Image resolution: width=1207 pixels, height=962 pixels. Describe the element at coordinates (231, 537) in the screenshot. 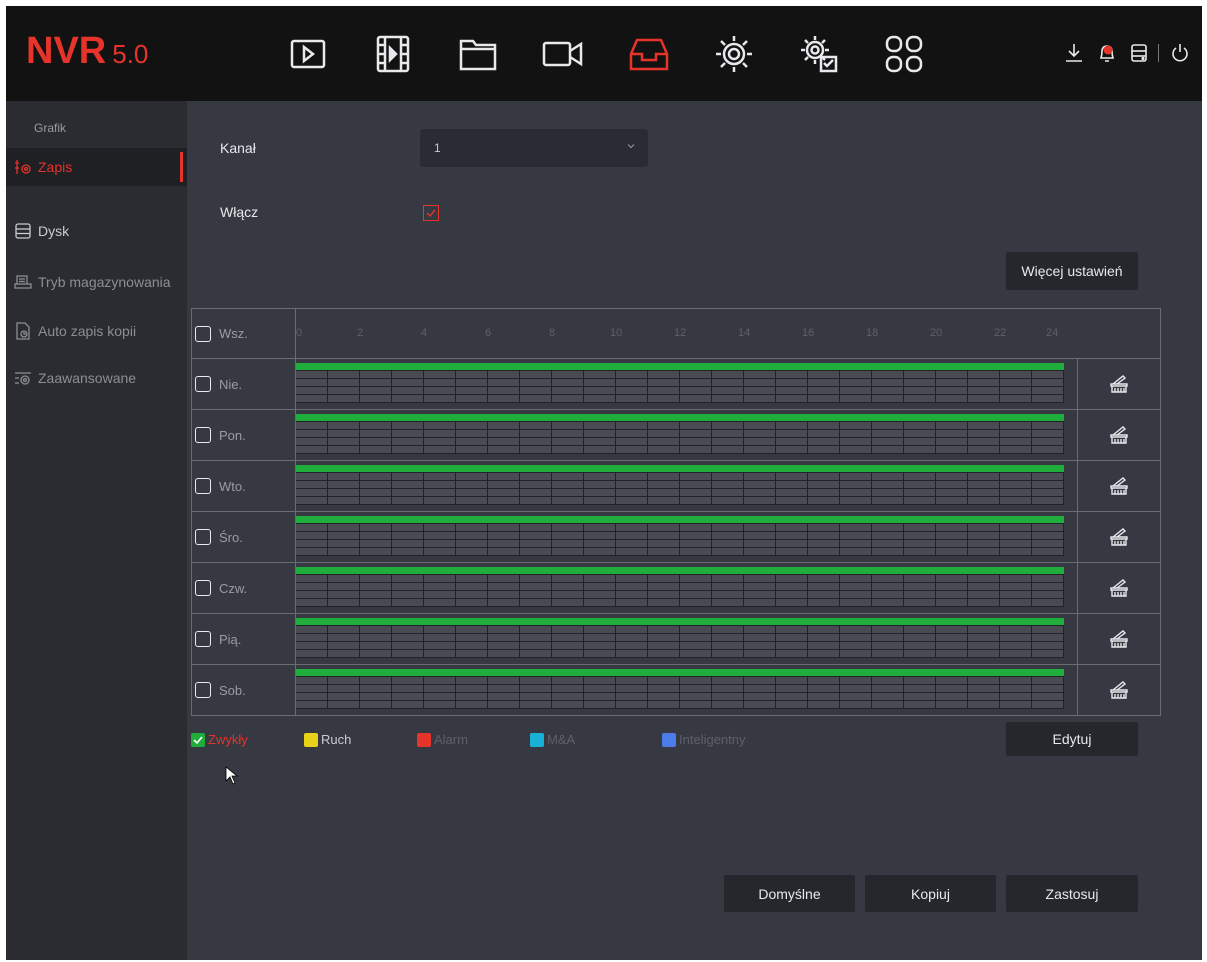

I see `day-label: Śro.` at that location.